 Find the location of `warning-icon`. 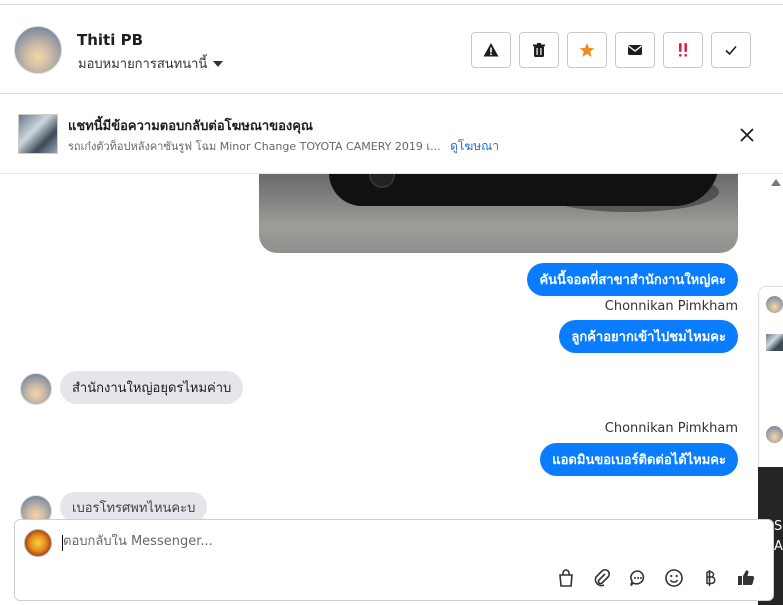

warning-icon is located at coordinates (491, 50).